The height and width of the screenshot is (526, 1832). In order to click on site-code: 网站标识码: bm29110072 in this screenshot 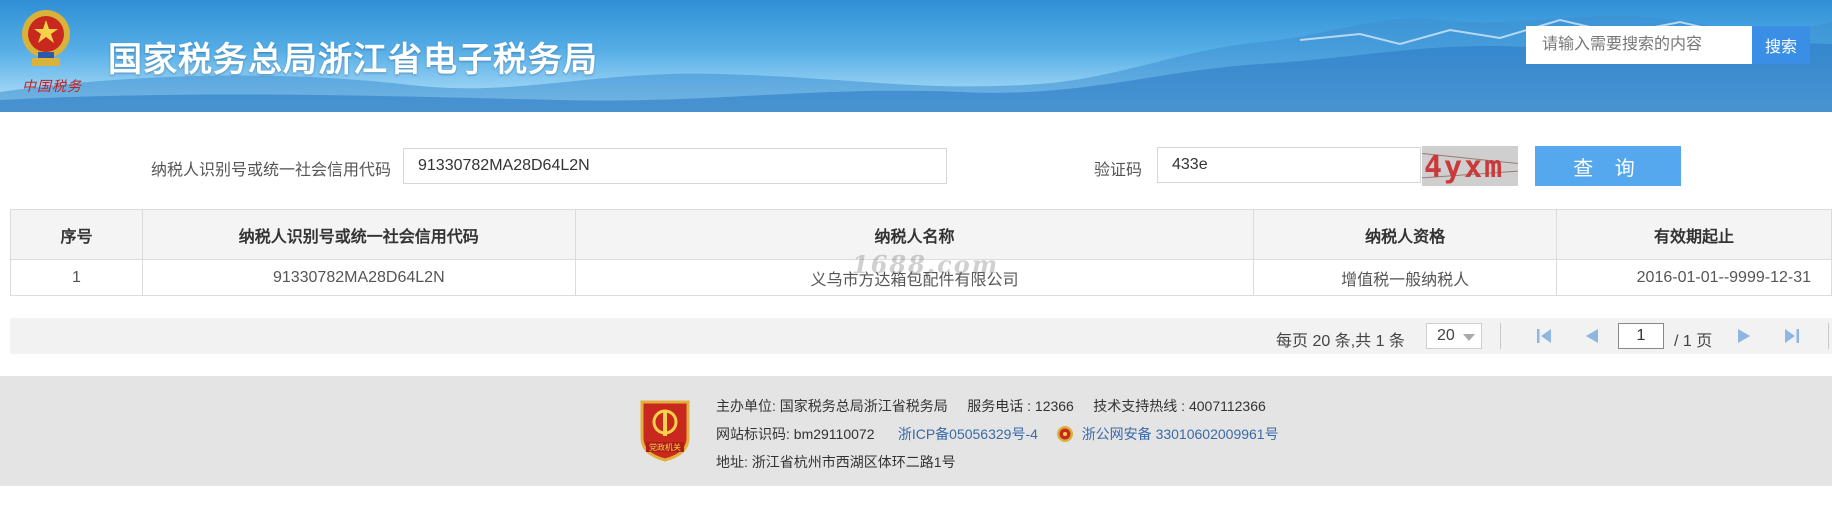, I will do `click(795, 434)`.